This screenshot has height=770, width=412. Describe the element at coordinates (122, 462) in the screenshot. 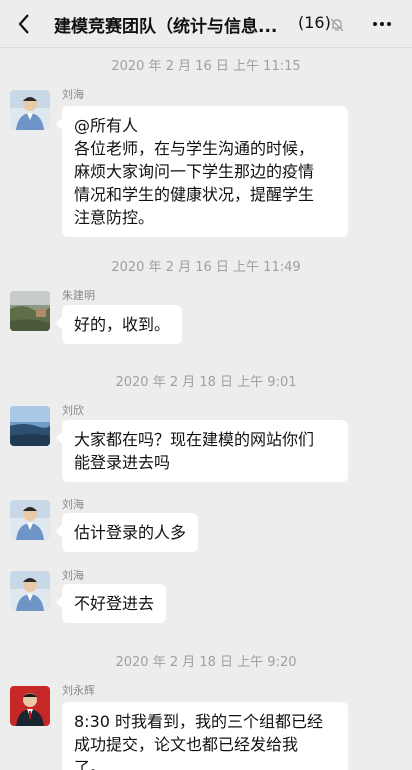

I see `message-line: 能登录进去吗` at that location.